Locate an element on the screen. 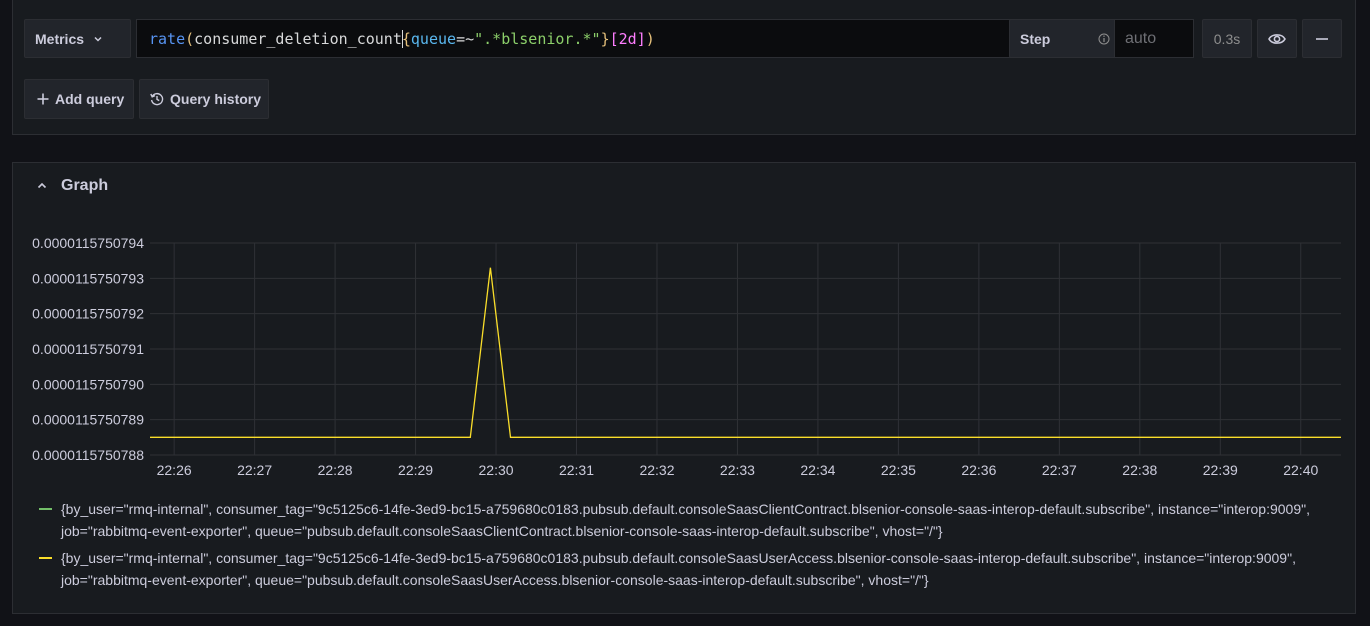 The width and height of the screenshot is (1370, 626). step-label: Step is located at coordinates (1035, 38).